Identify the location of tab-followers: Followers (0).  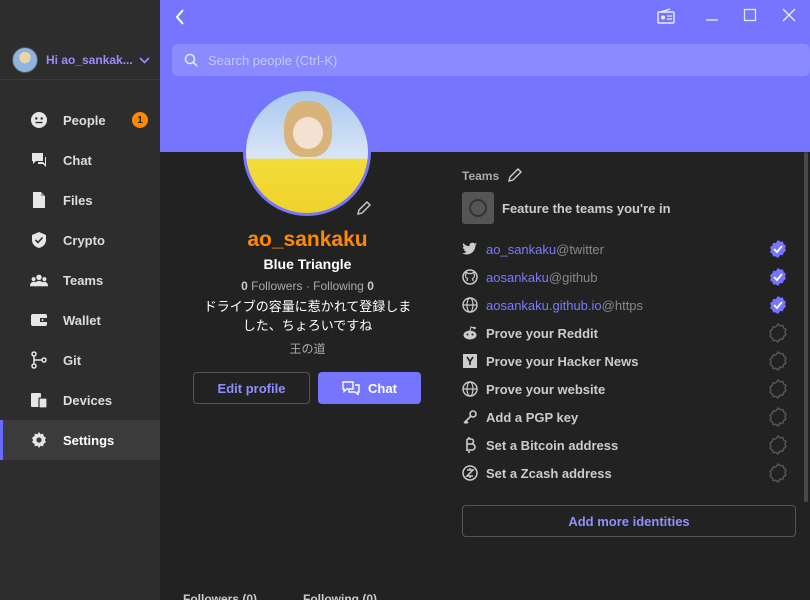
(220, 596).